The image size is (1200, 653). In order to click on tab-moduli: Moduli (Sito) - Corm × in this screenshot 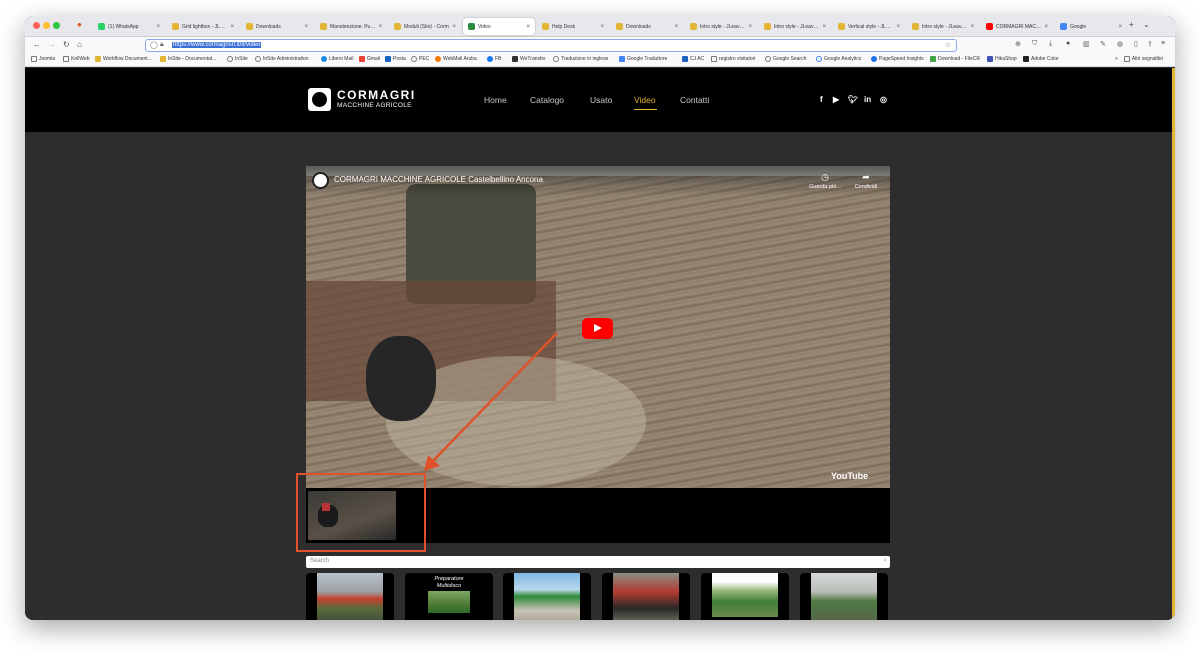, I will do `click(425, 26)`.